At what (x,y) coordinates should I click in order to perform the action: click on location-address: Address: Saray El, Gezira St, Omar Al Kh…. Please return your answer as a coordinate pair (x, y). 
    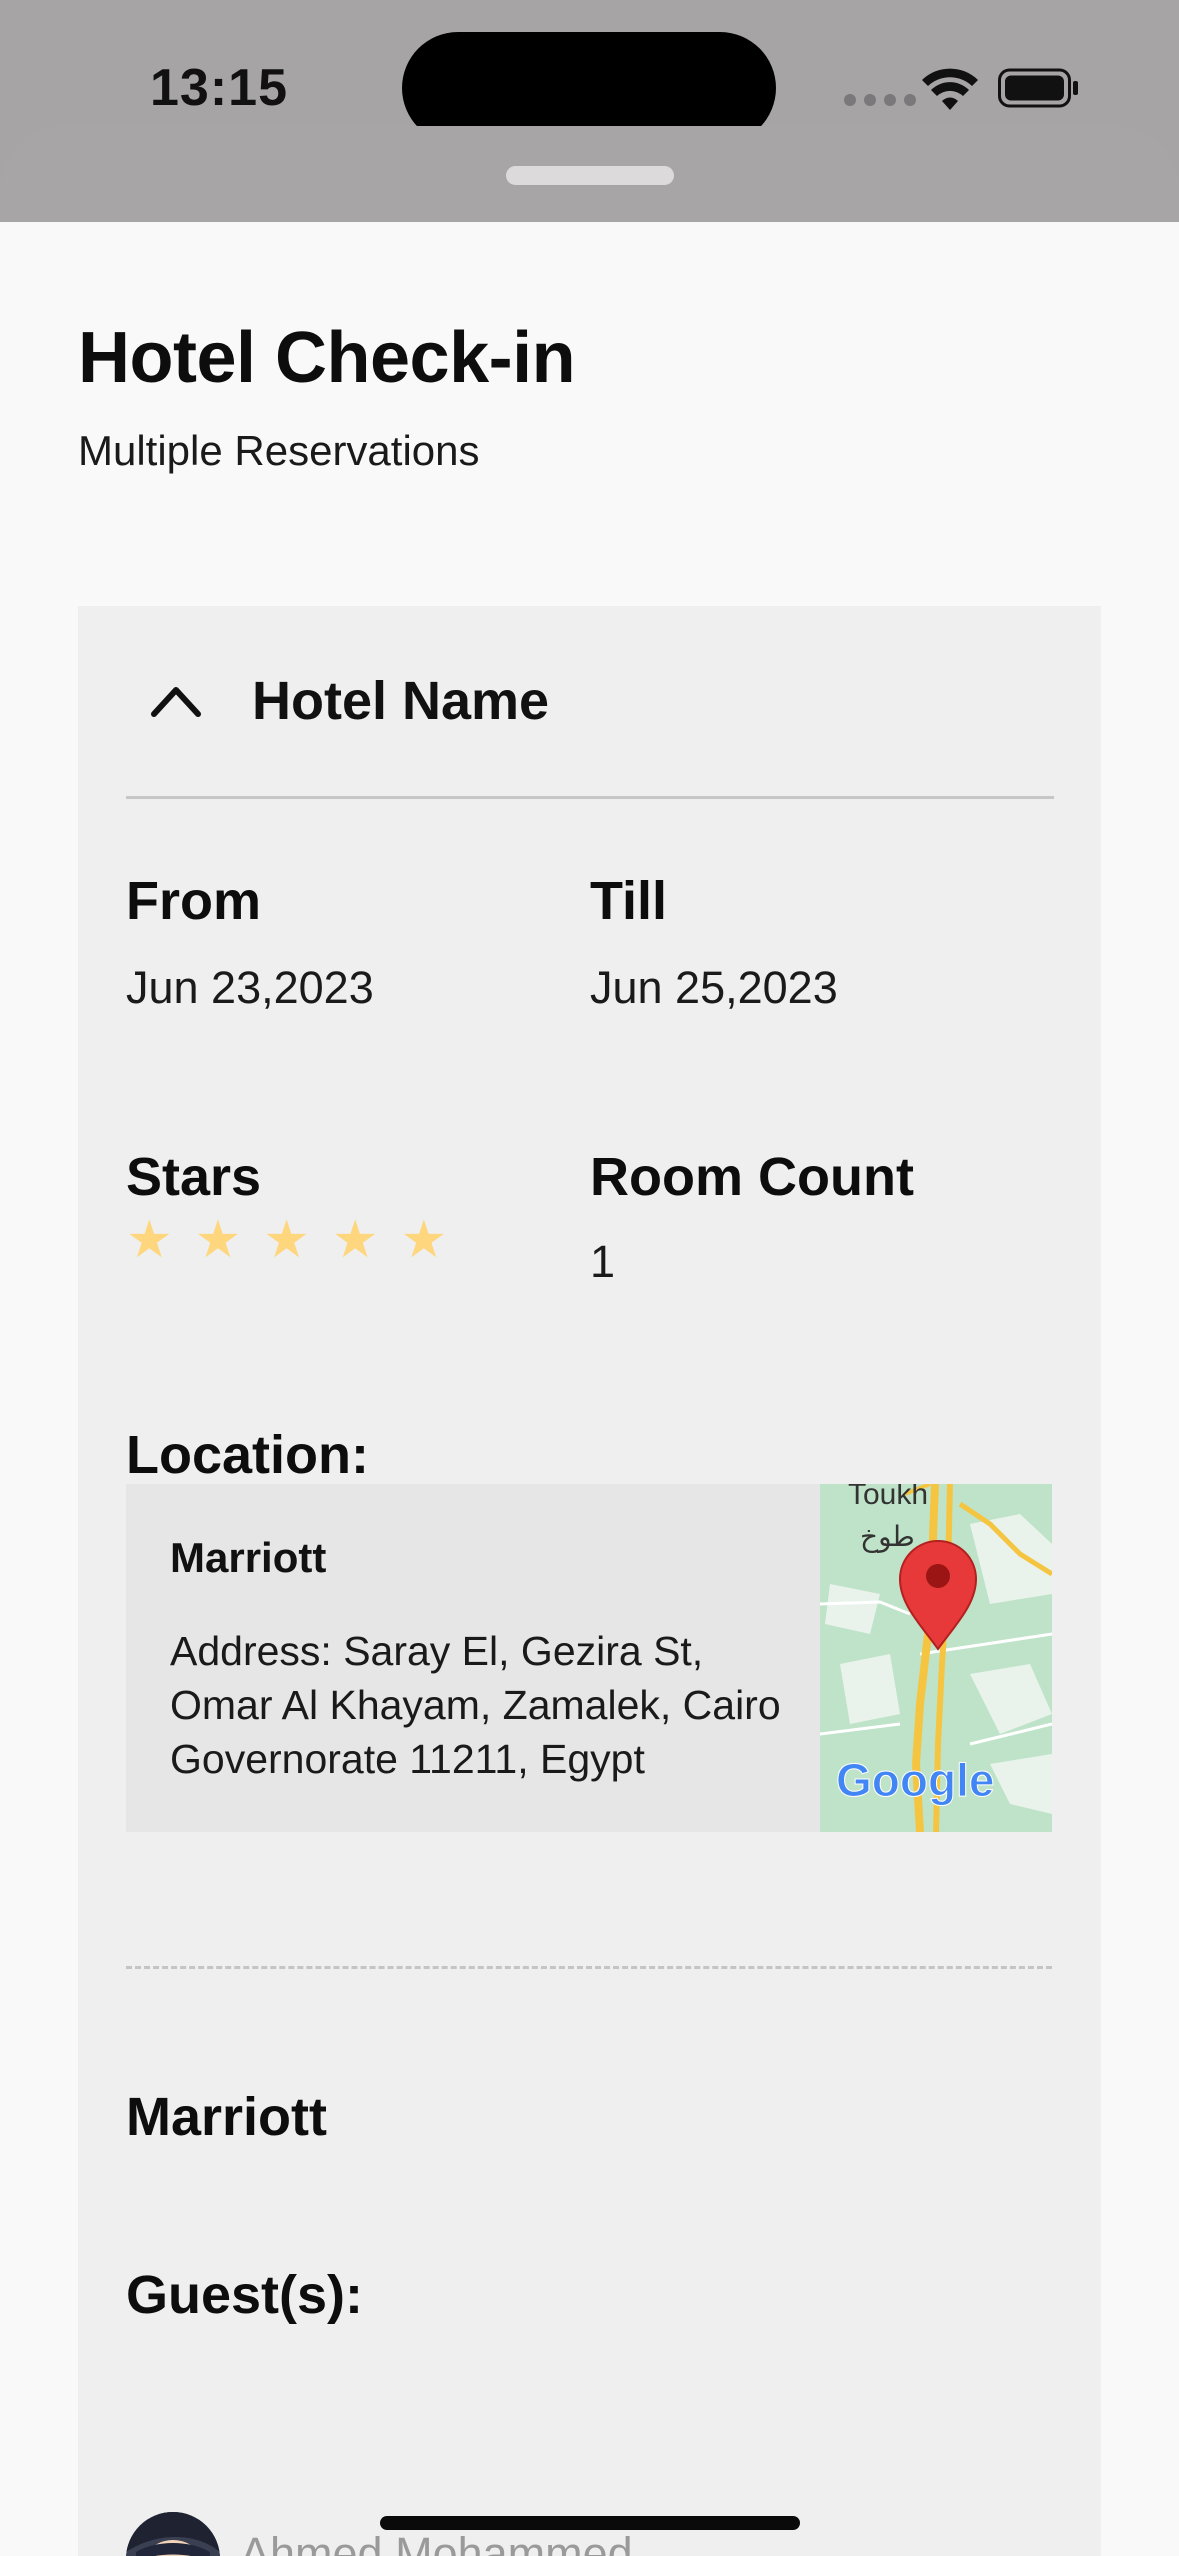
    Looking at the image, I should click on (475, 1705).